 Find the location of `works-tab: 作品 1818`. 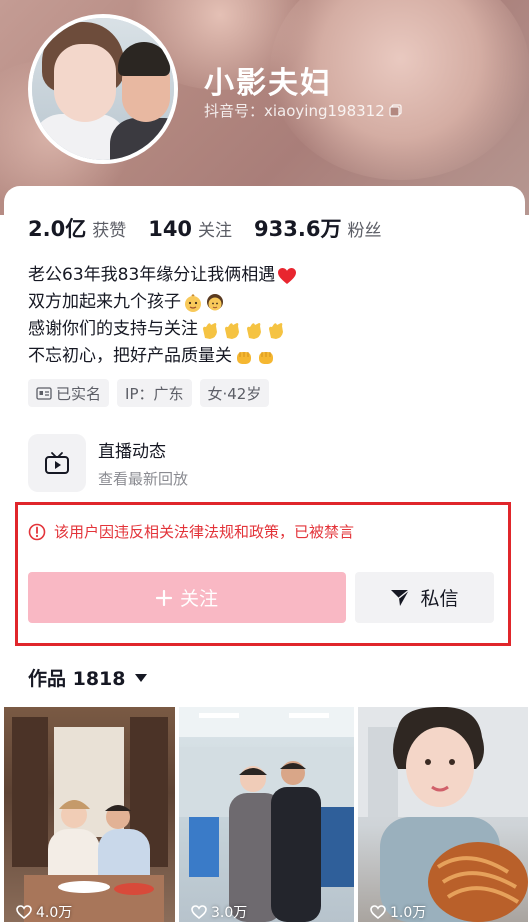

works-tab: 作品 1818 is located at coordinates (88, 677).